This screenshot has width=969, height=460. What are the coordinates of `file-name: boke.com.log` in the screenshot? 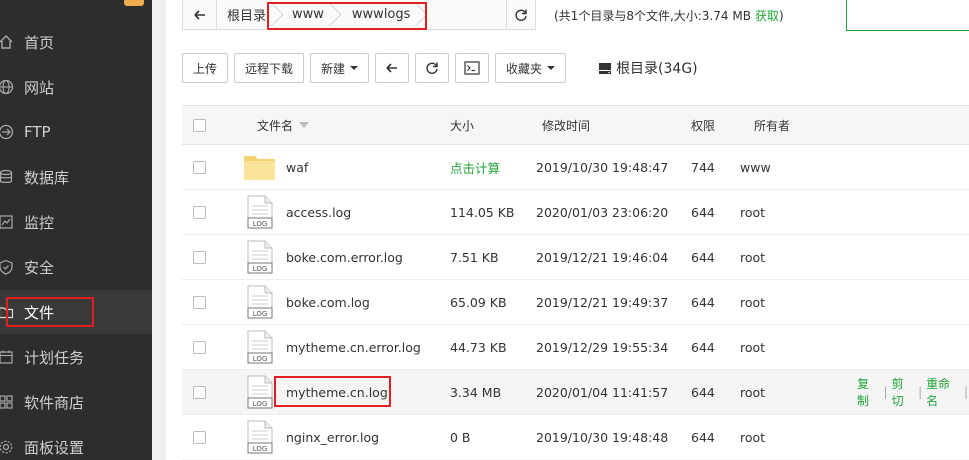 It's located at (328, 302).